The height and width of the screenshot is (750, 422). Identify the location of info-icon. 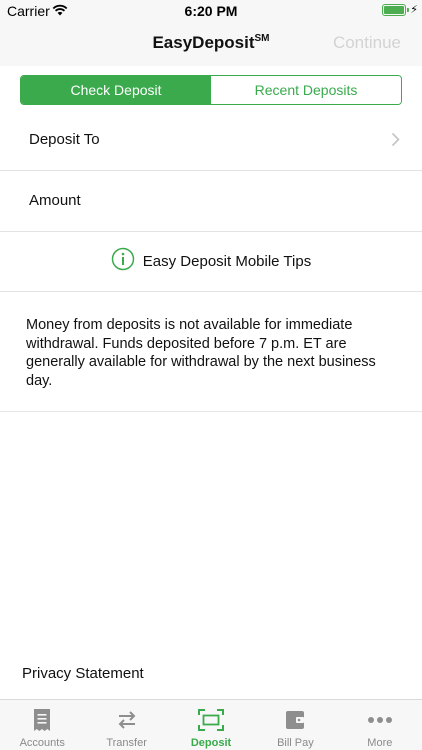
(123, 261).